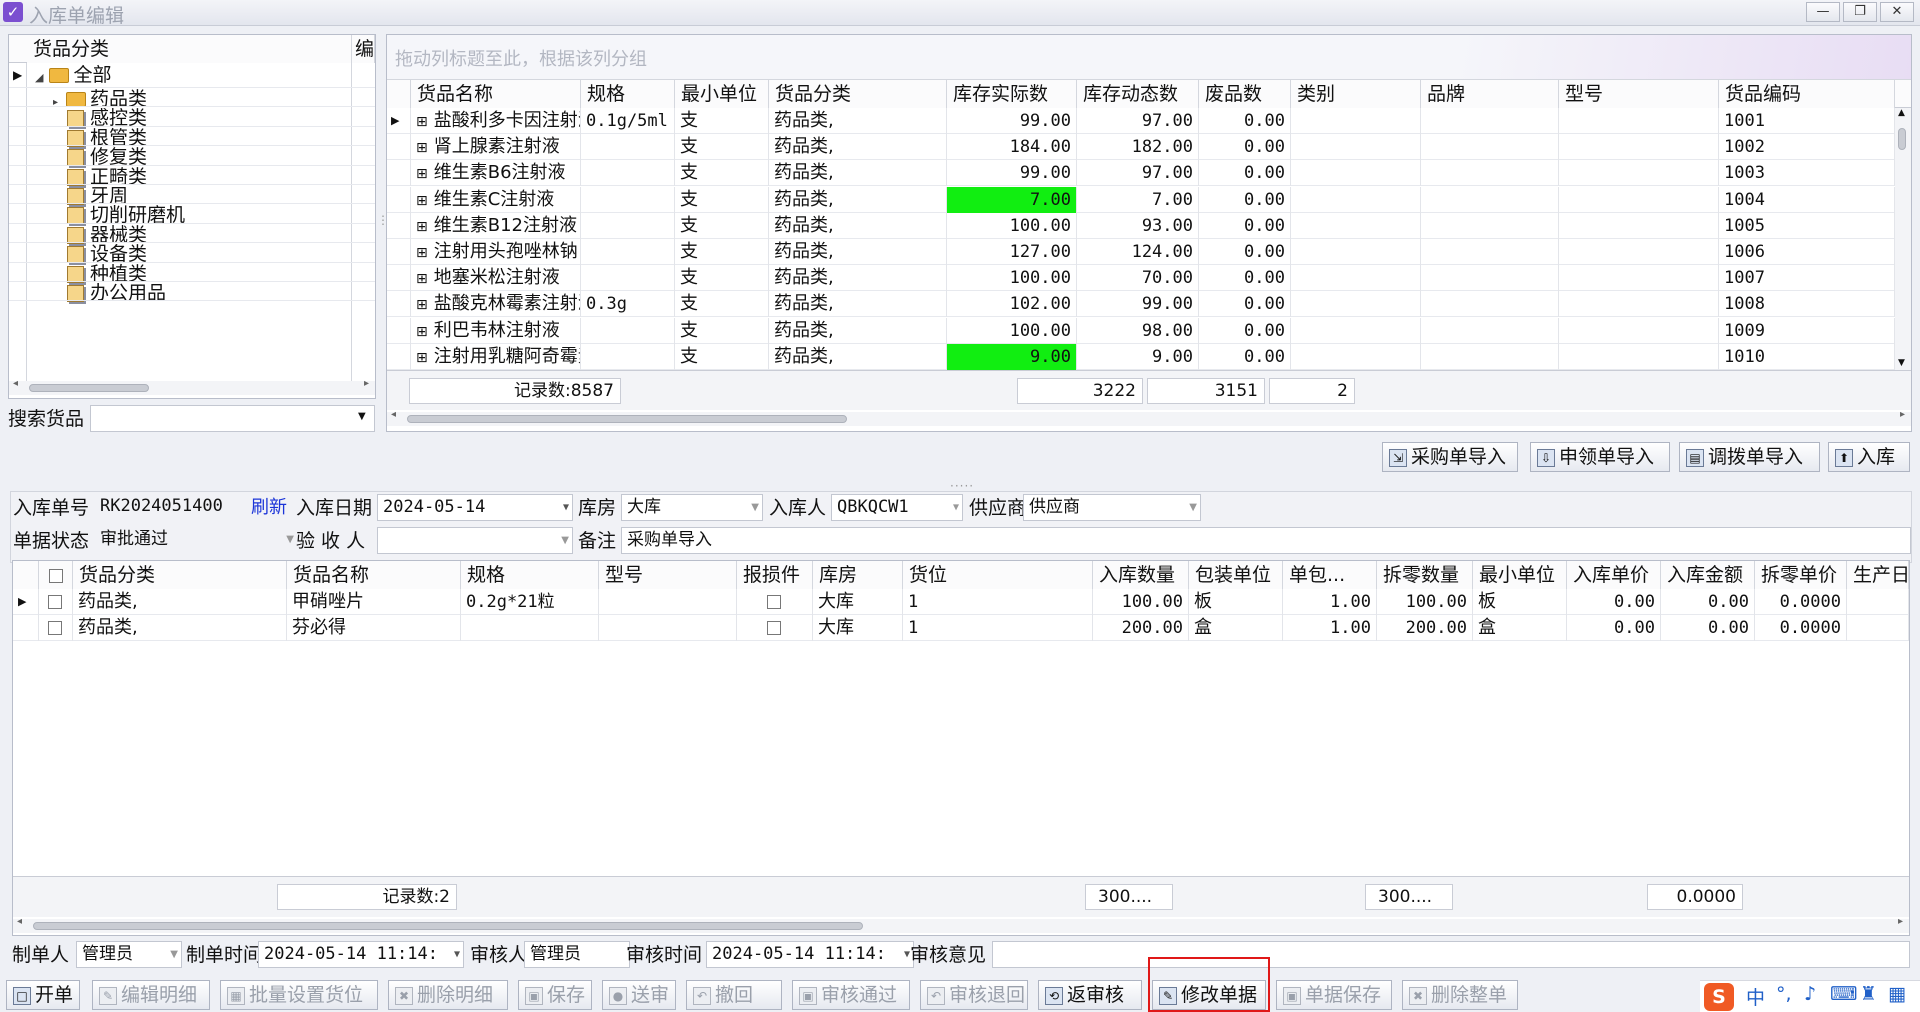  Describe the element at coordinates (374, 575) in the screenshot. I see `detail-col-header: 货品名称` at that location.